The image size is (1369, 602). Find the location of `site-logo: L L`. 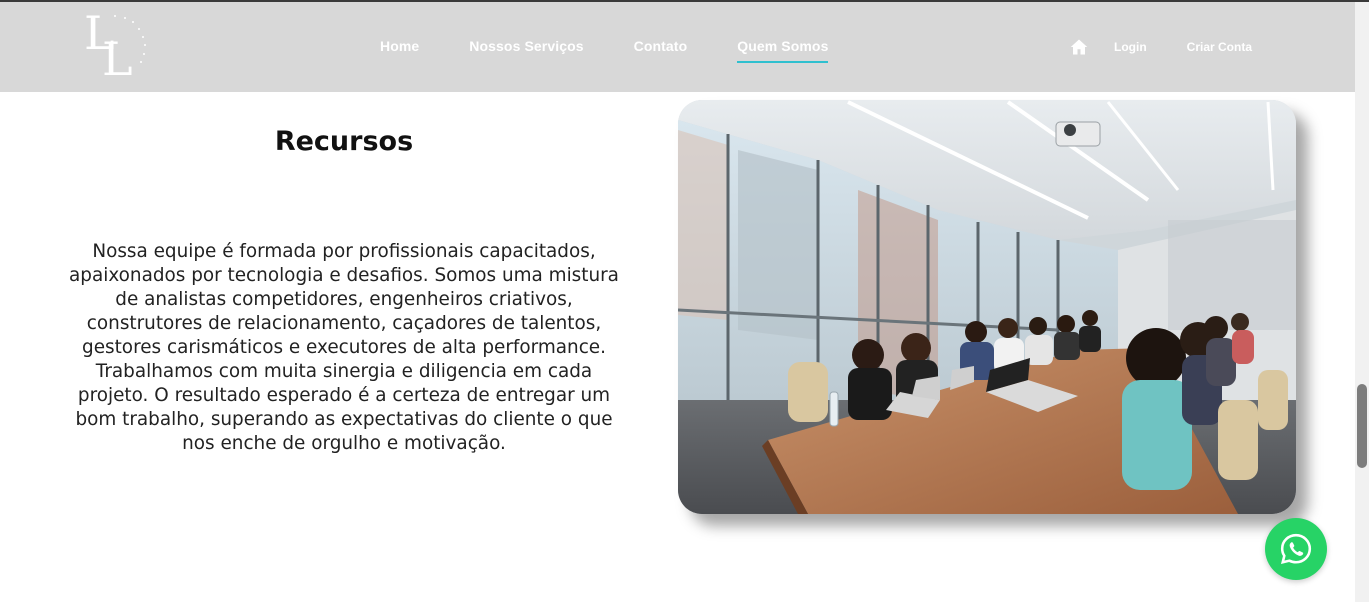

site-logo: L L is located at coordinates (120, 49).